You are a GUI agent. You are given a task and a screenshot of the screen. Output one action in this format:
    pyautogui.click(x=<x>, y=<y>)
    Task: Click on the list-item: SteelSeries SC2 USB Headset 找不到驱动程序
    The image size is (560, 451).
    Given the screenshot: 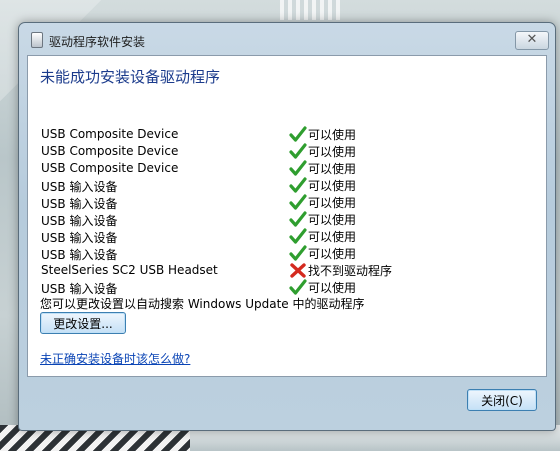 What is the action you would take?
    pyautogui.click(x=291, y=271)
    